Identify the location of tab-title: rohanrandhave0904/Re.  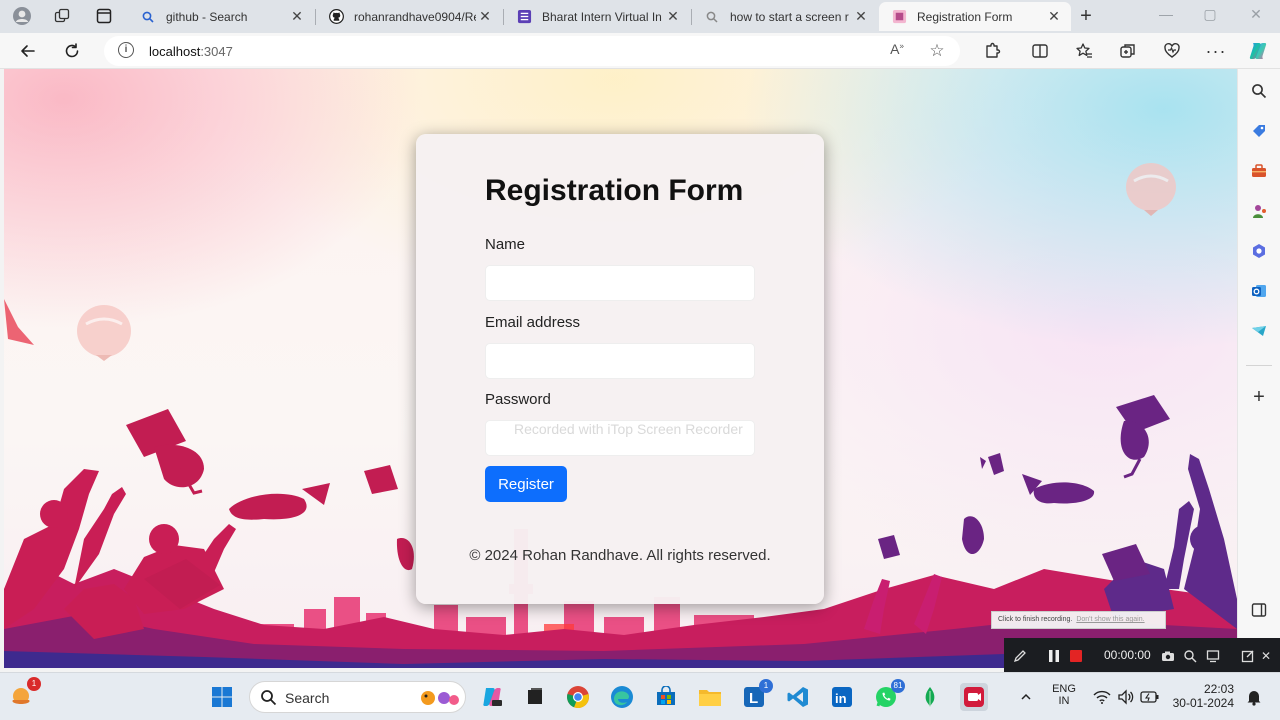
(415, 16).